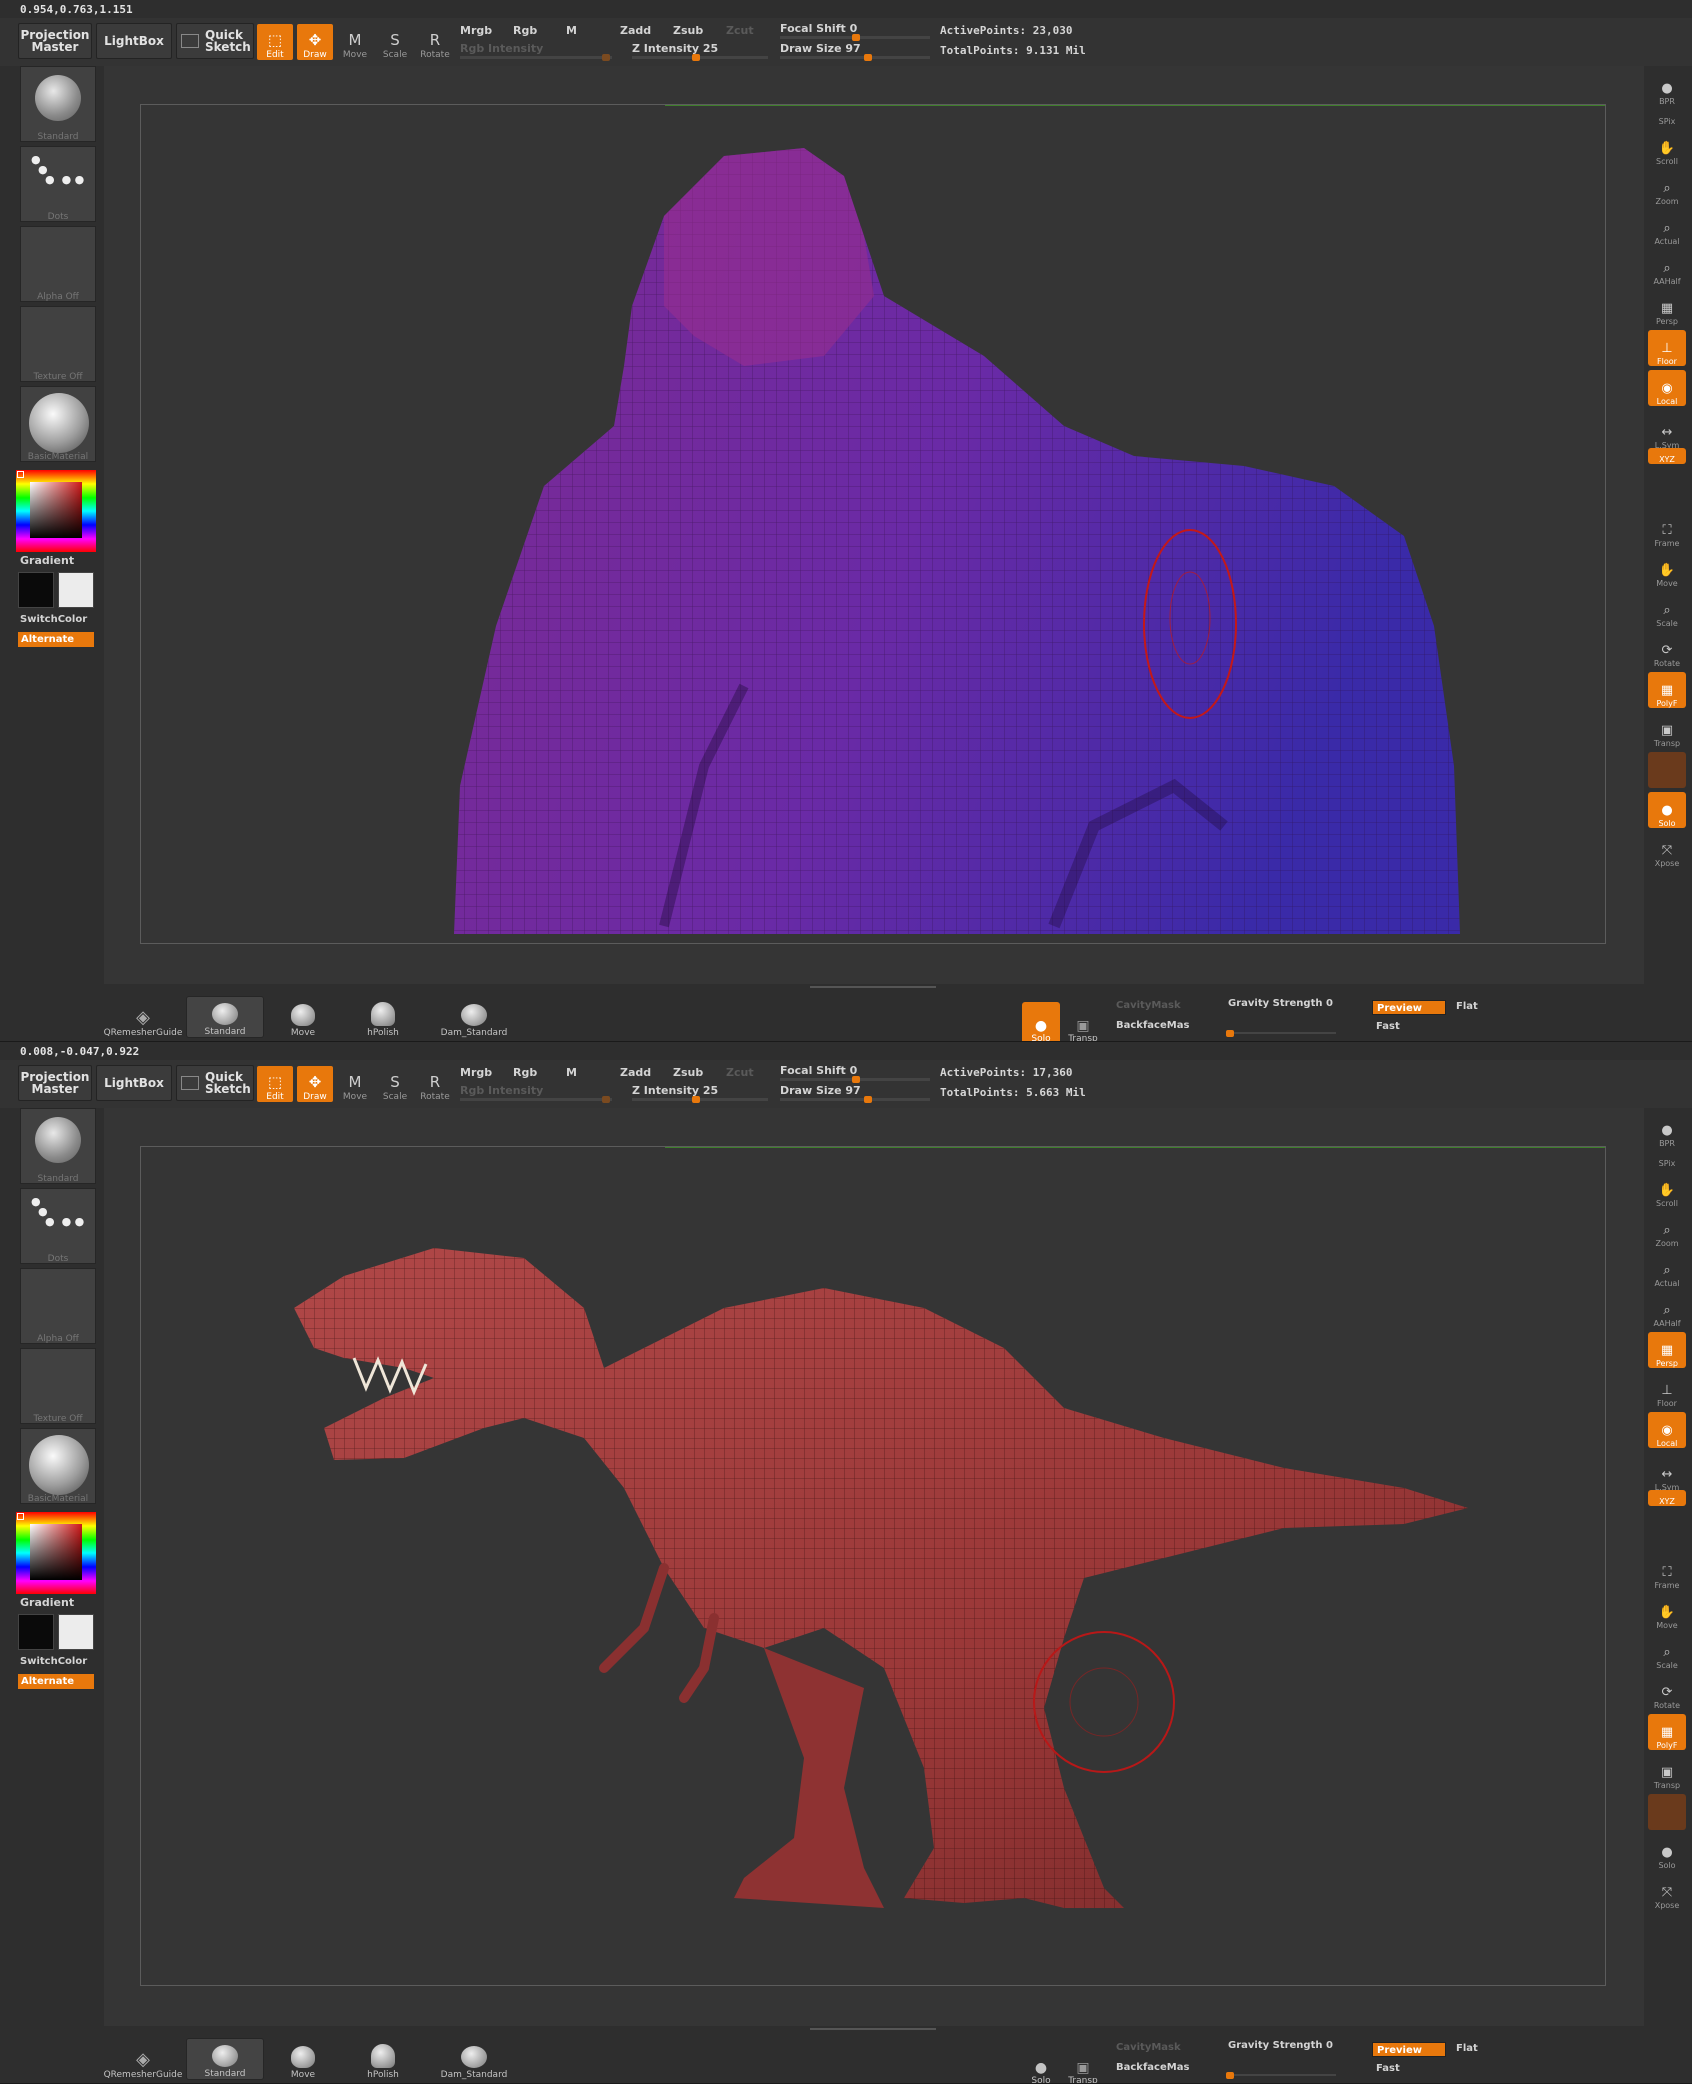  Describe the element at coordinates (688, 1072) in the screenshot. I see `zsub-button: Zsub` at that location.